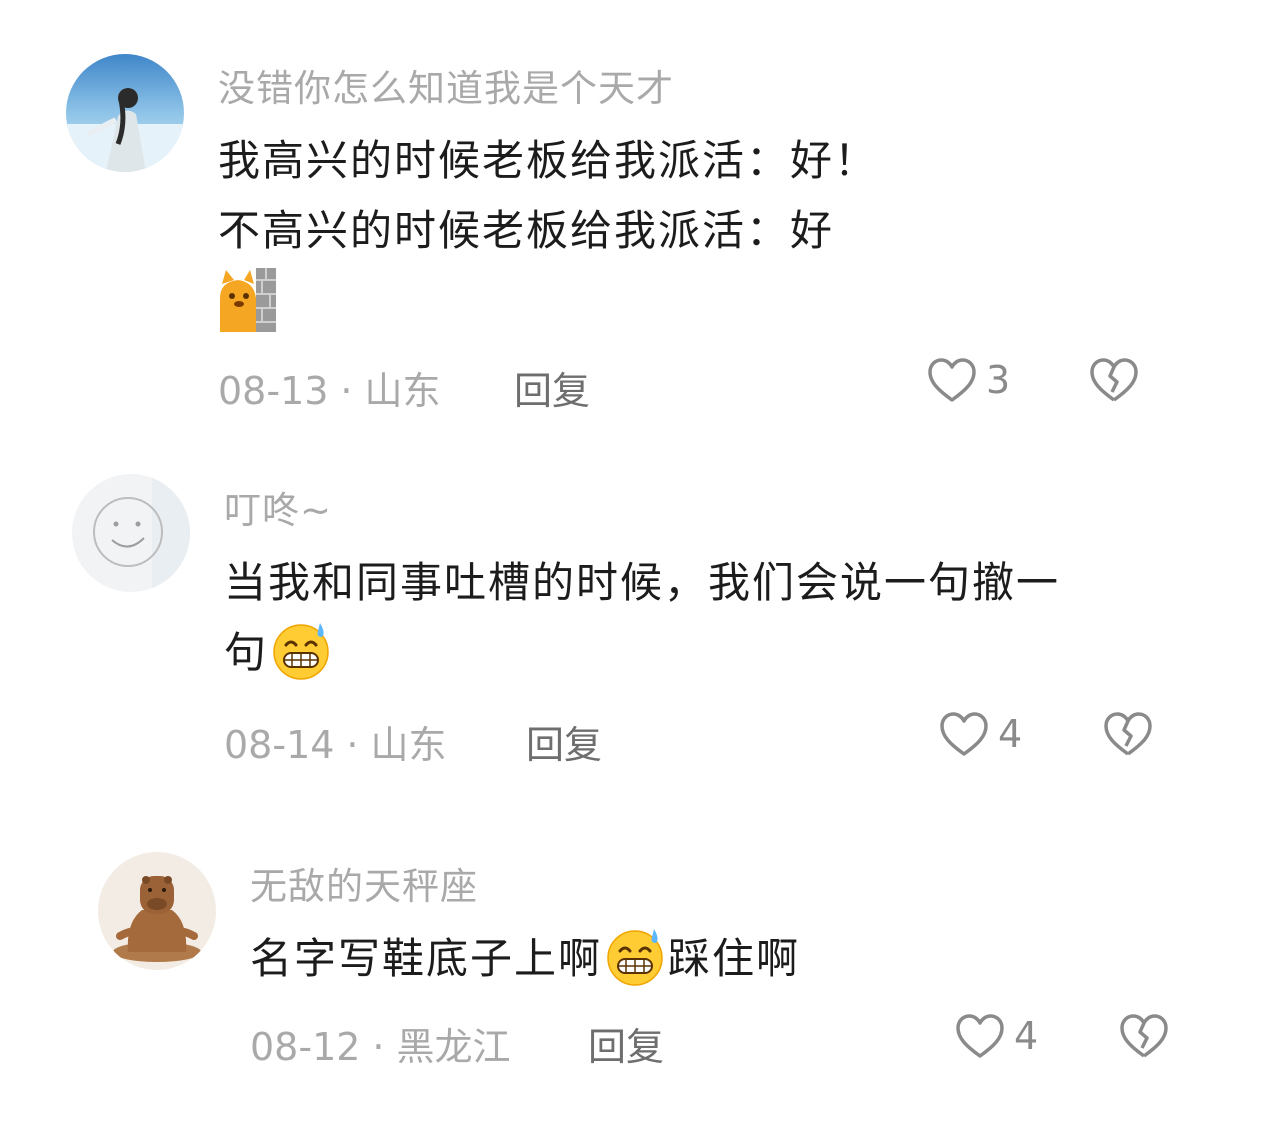 This screenshot has height=1144, width=1280. What do you see at coordinates (526, 230) in the screenshot?
I see `comment-line: 不高兴的时候老板给我派活：好` at bounding box center [526, 230].